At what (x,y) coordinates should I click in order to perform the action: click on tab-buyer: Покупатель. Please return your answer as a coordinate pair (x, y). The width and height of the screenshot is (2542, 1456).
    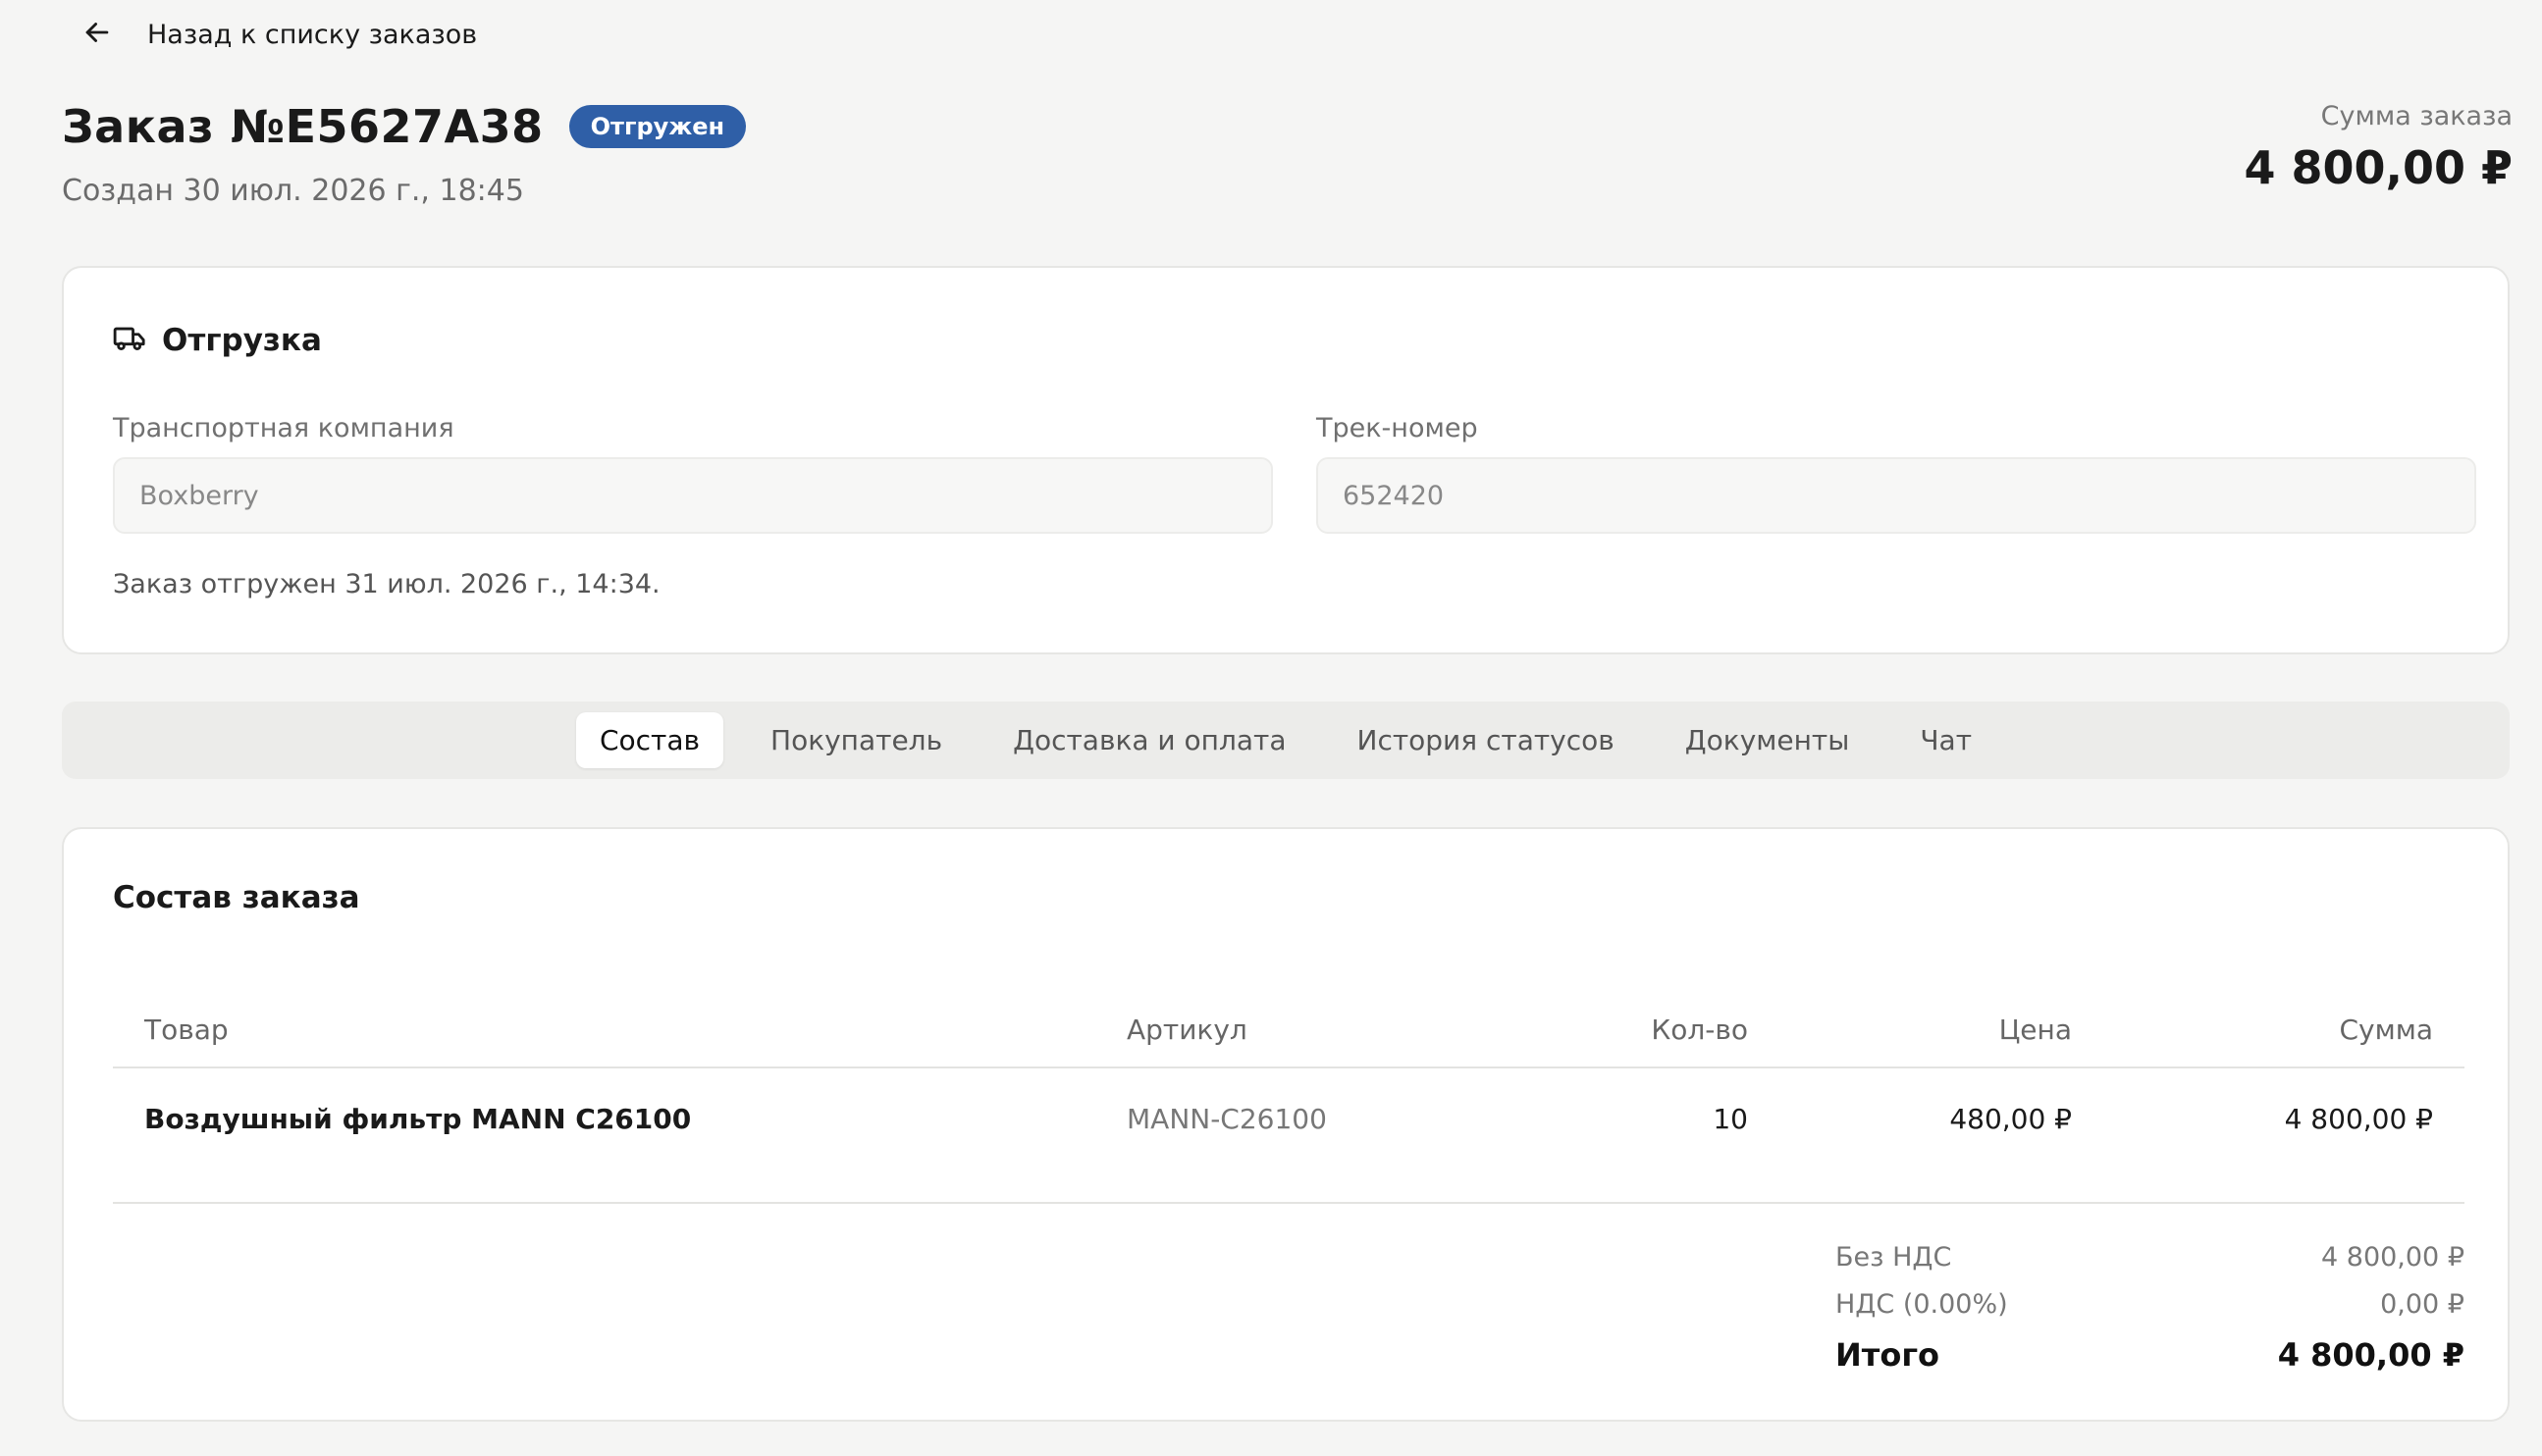
    Looking at the image, I should click on (856, 740).